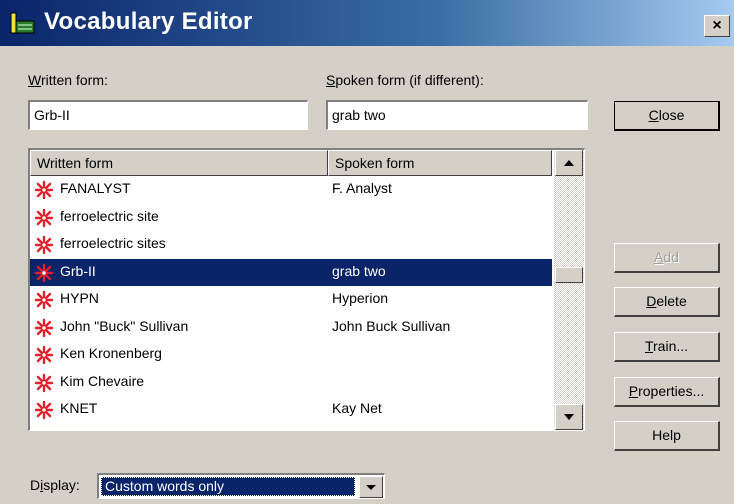 This screenshot has height=504, width=734. I want to click on list-header: Written form Spoken form, so click(291, 163).